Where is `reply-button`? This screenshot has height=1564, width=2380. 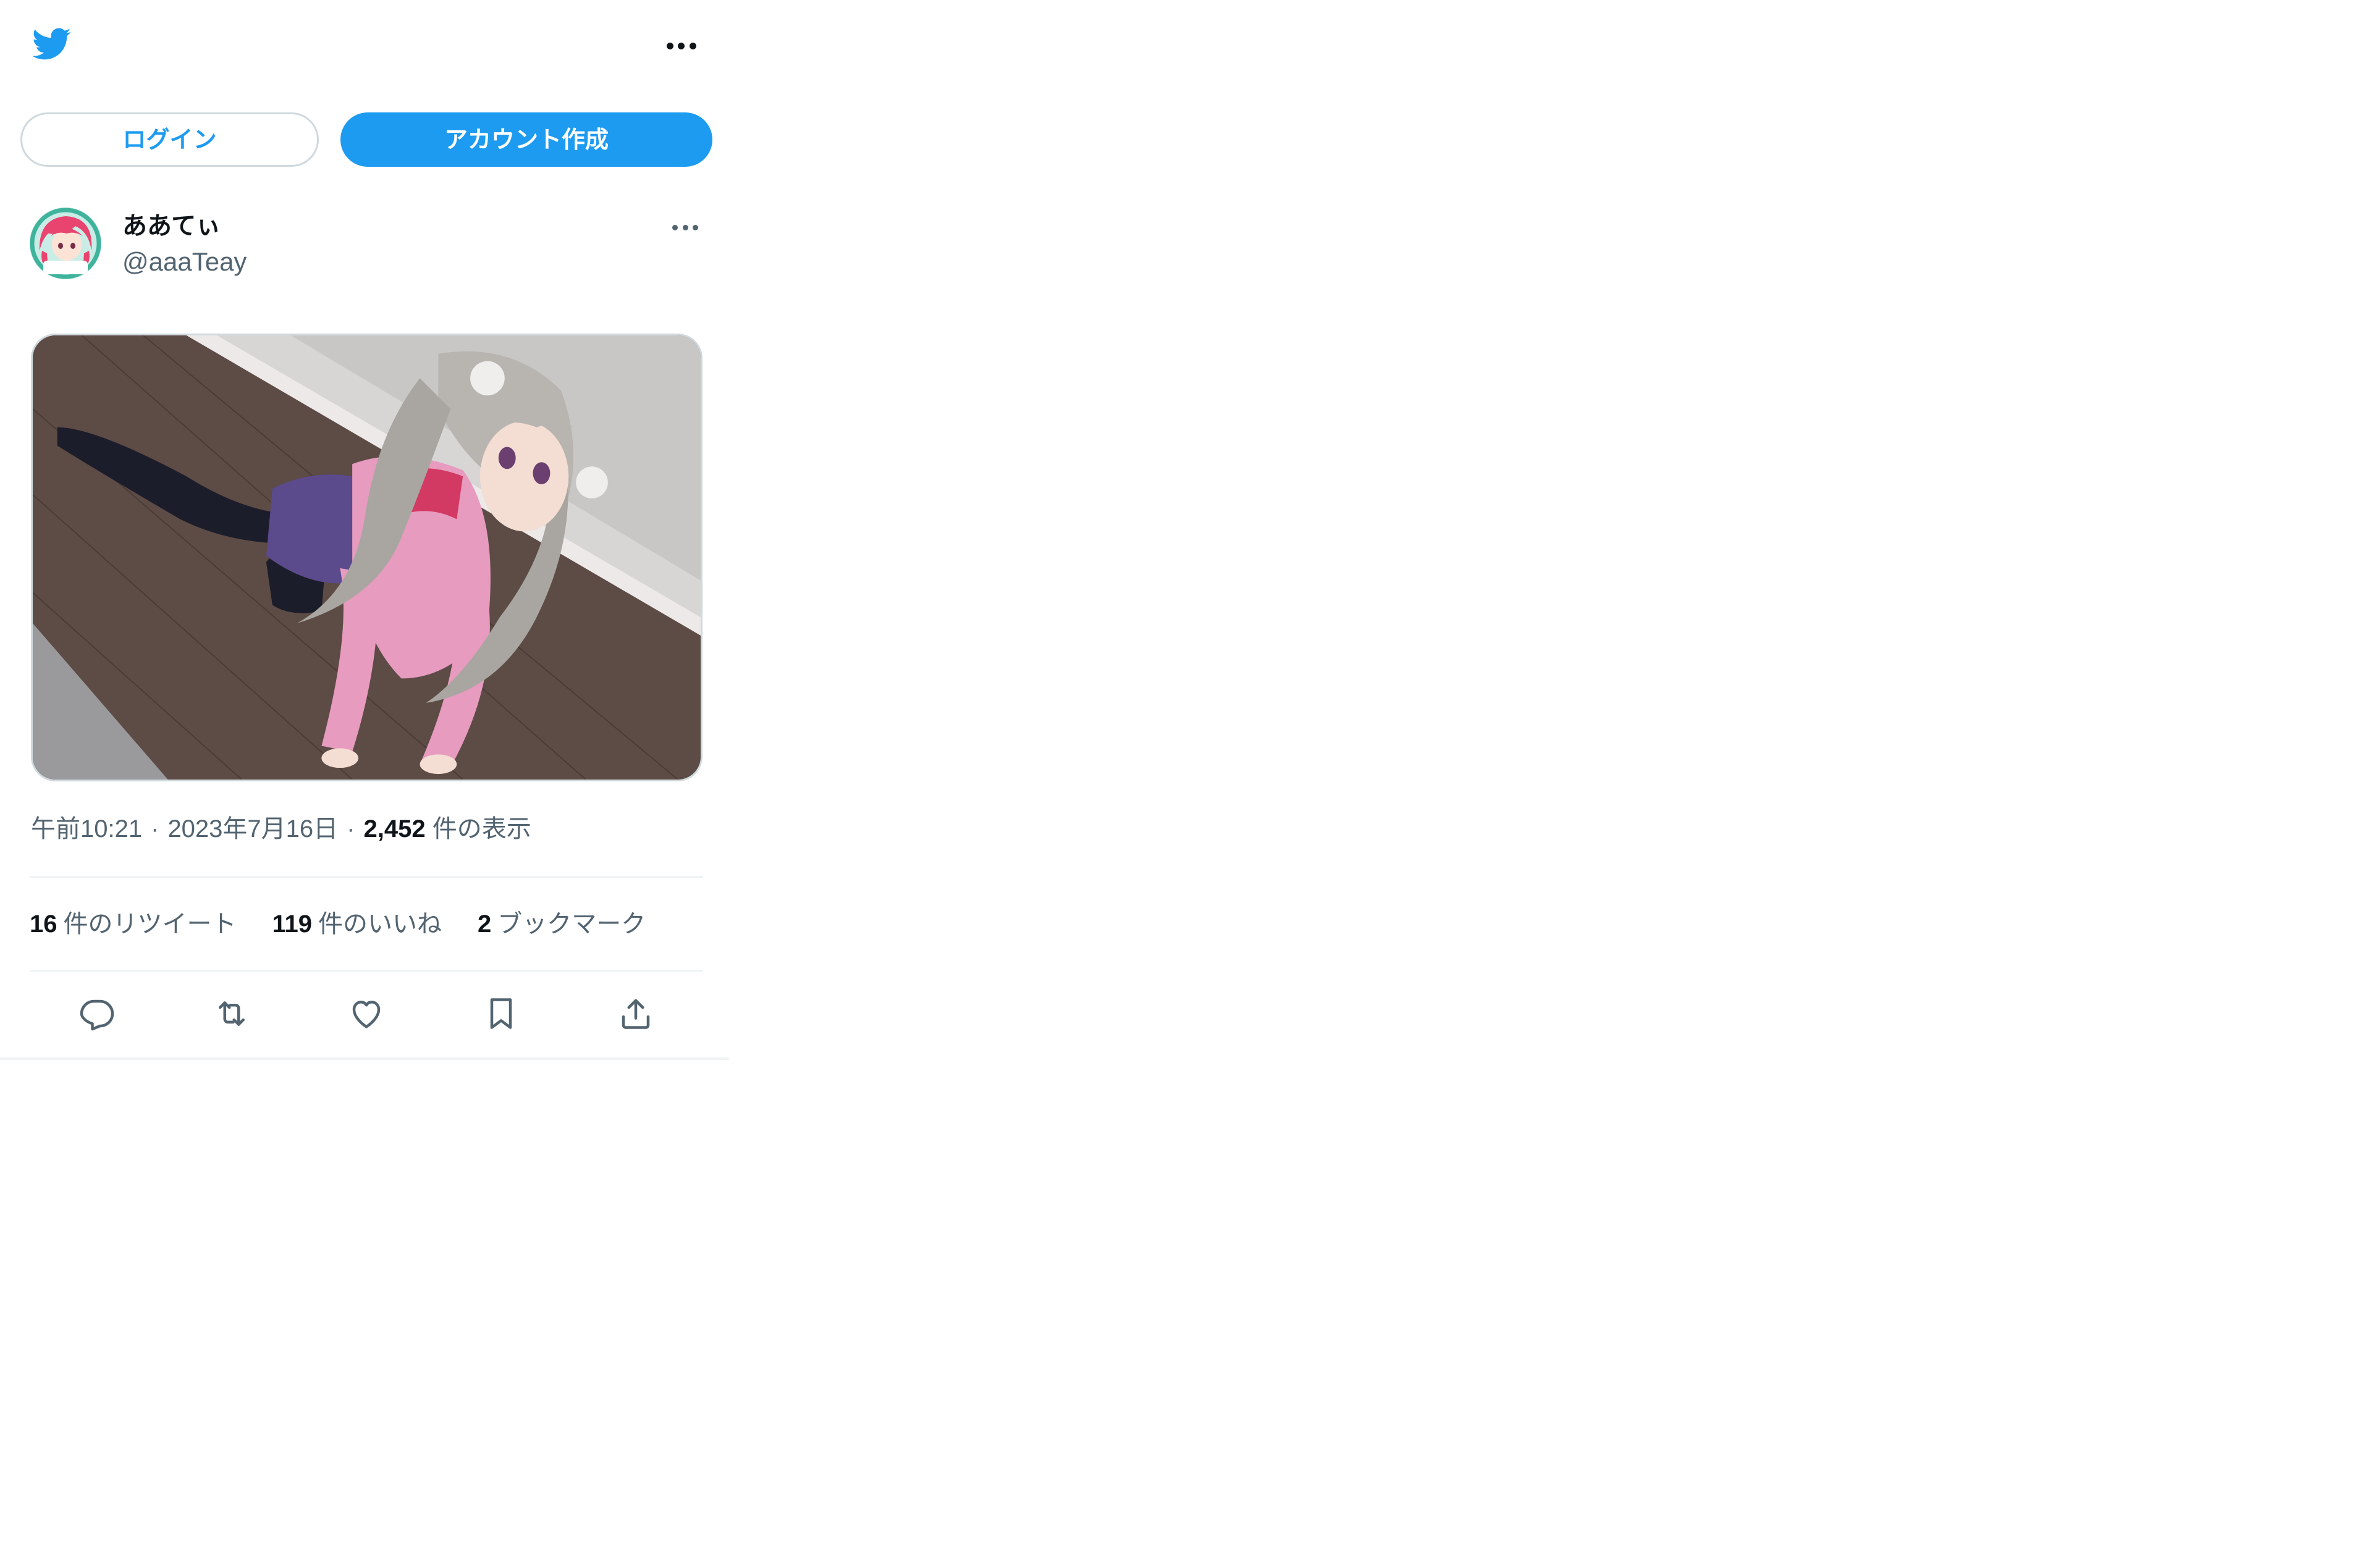 reply-button is located at coordinates (97, 1013).